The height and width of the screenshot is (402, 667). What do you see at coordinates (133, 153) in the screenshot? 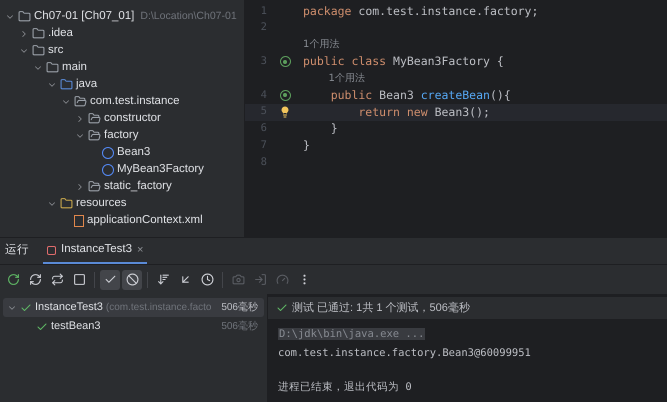
I see `tree-item-label: Bean3` at bounding box center [133, 153].